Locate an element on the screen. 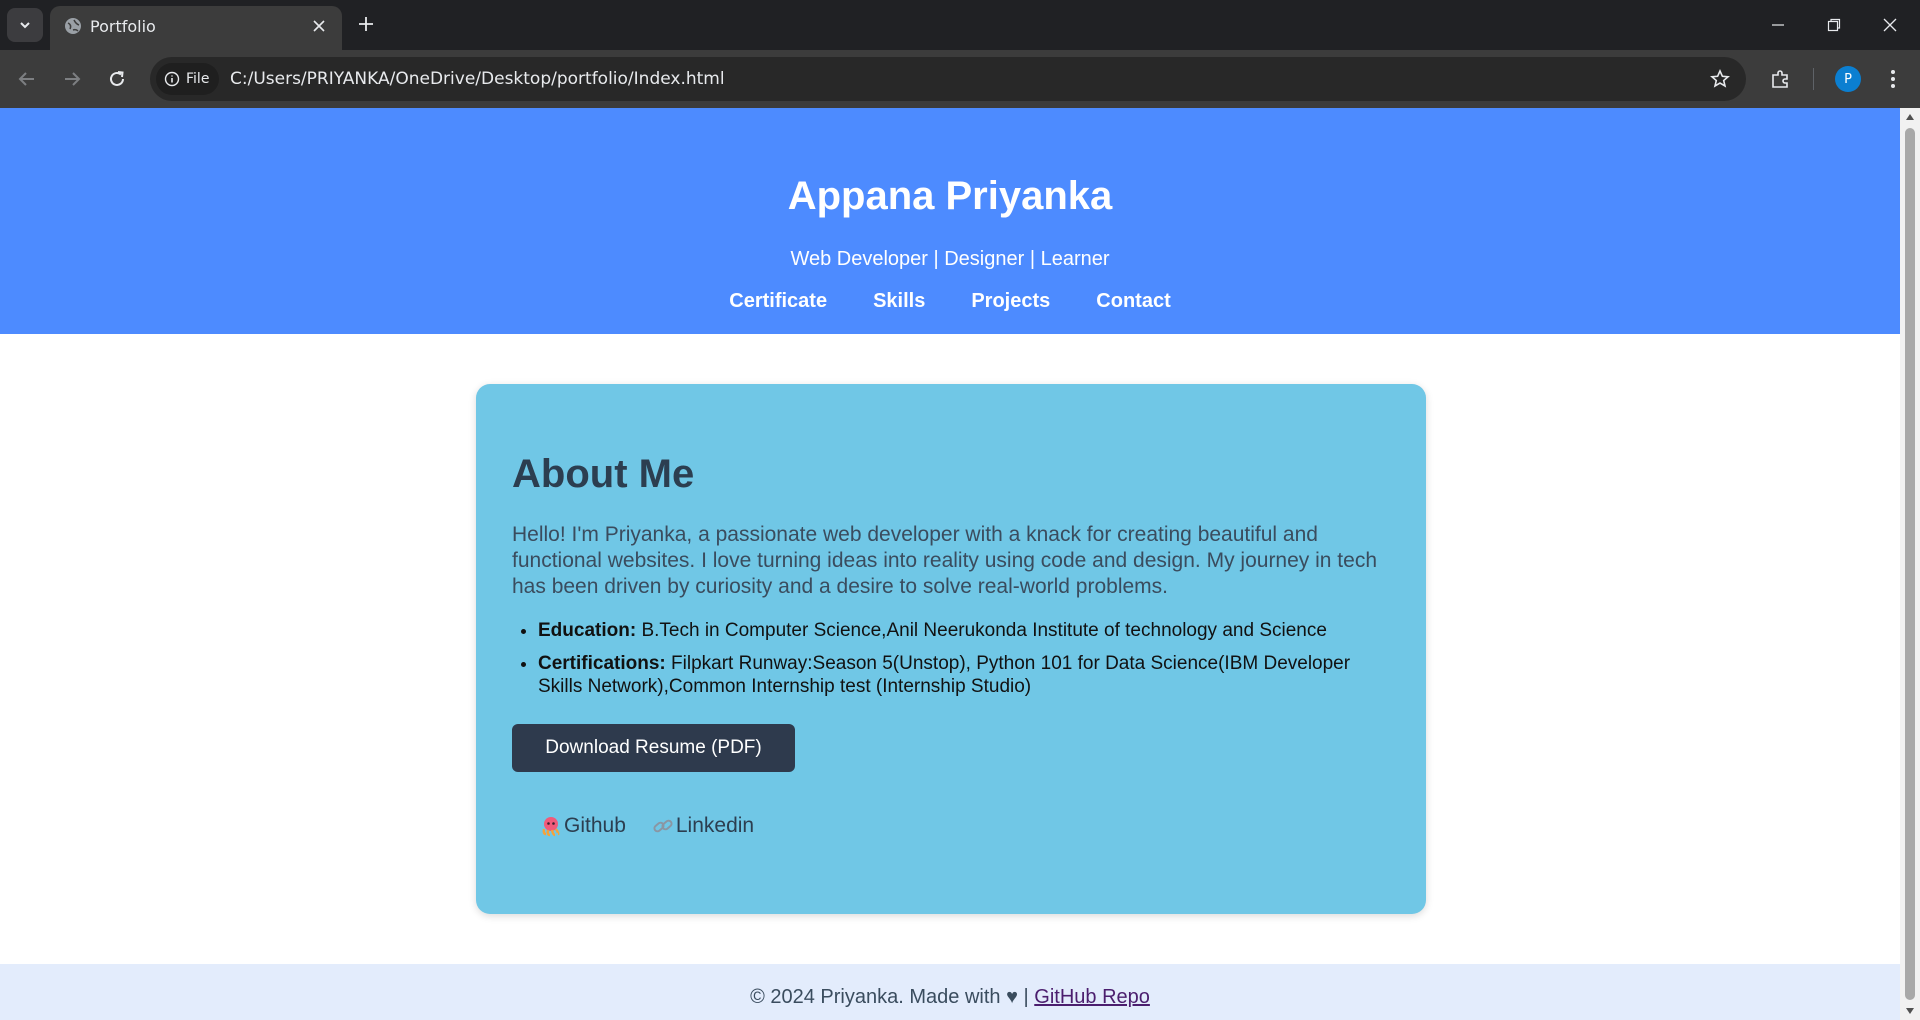 This screenshot has height=1020, width=1920. arrow-right-icon is located at coordinates (73, 79).